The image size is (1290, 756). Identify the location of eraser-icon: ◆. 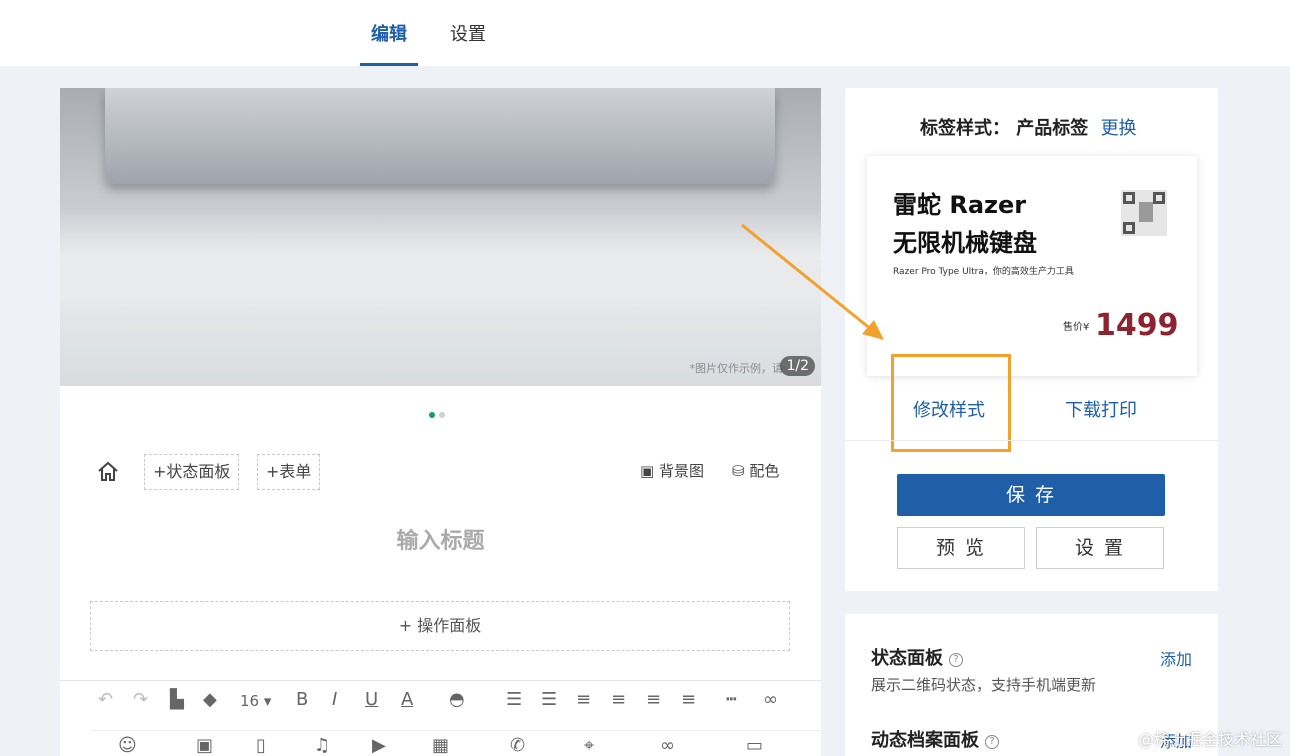
(210, 699).